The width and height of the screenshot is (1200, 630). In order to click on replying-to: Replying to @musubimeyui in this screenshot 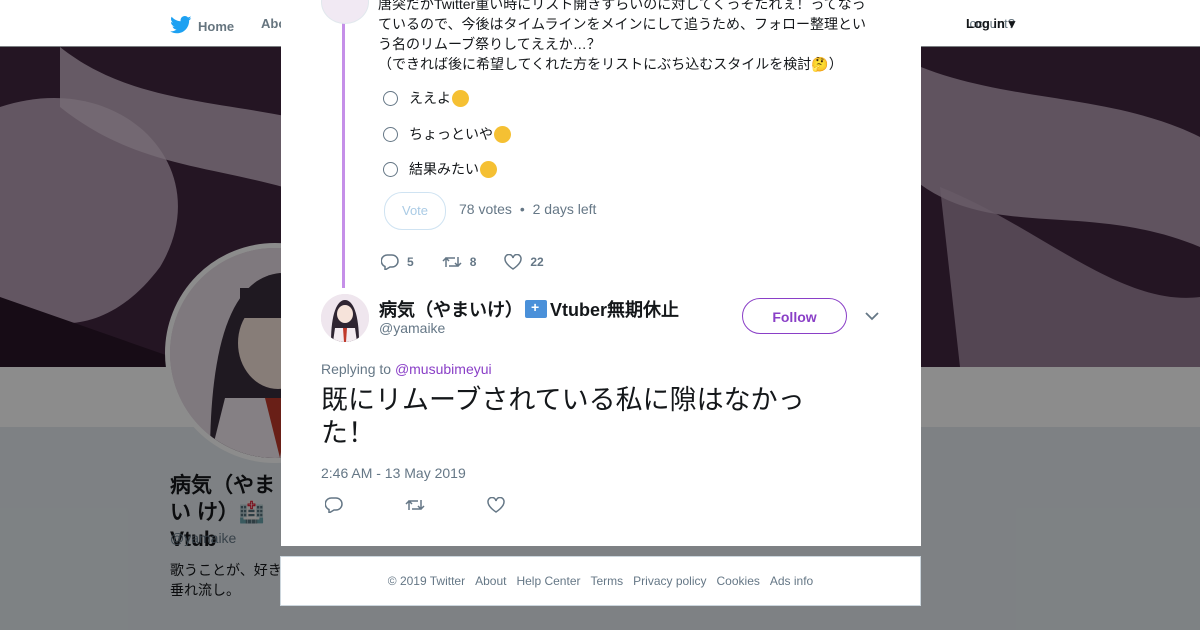, I will do `click(406, 369)`.